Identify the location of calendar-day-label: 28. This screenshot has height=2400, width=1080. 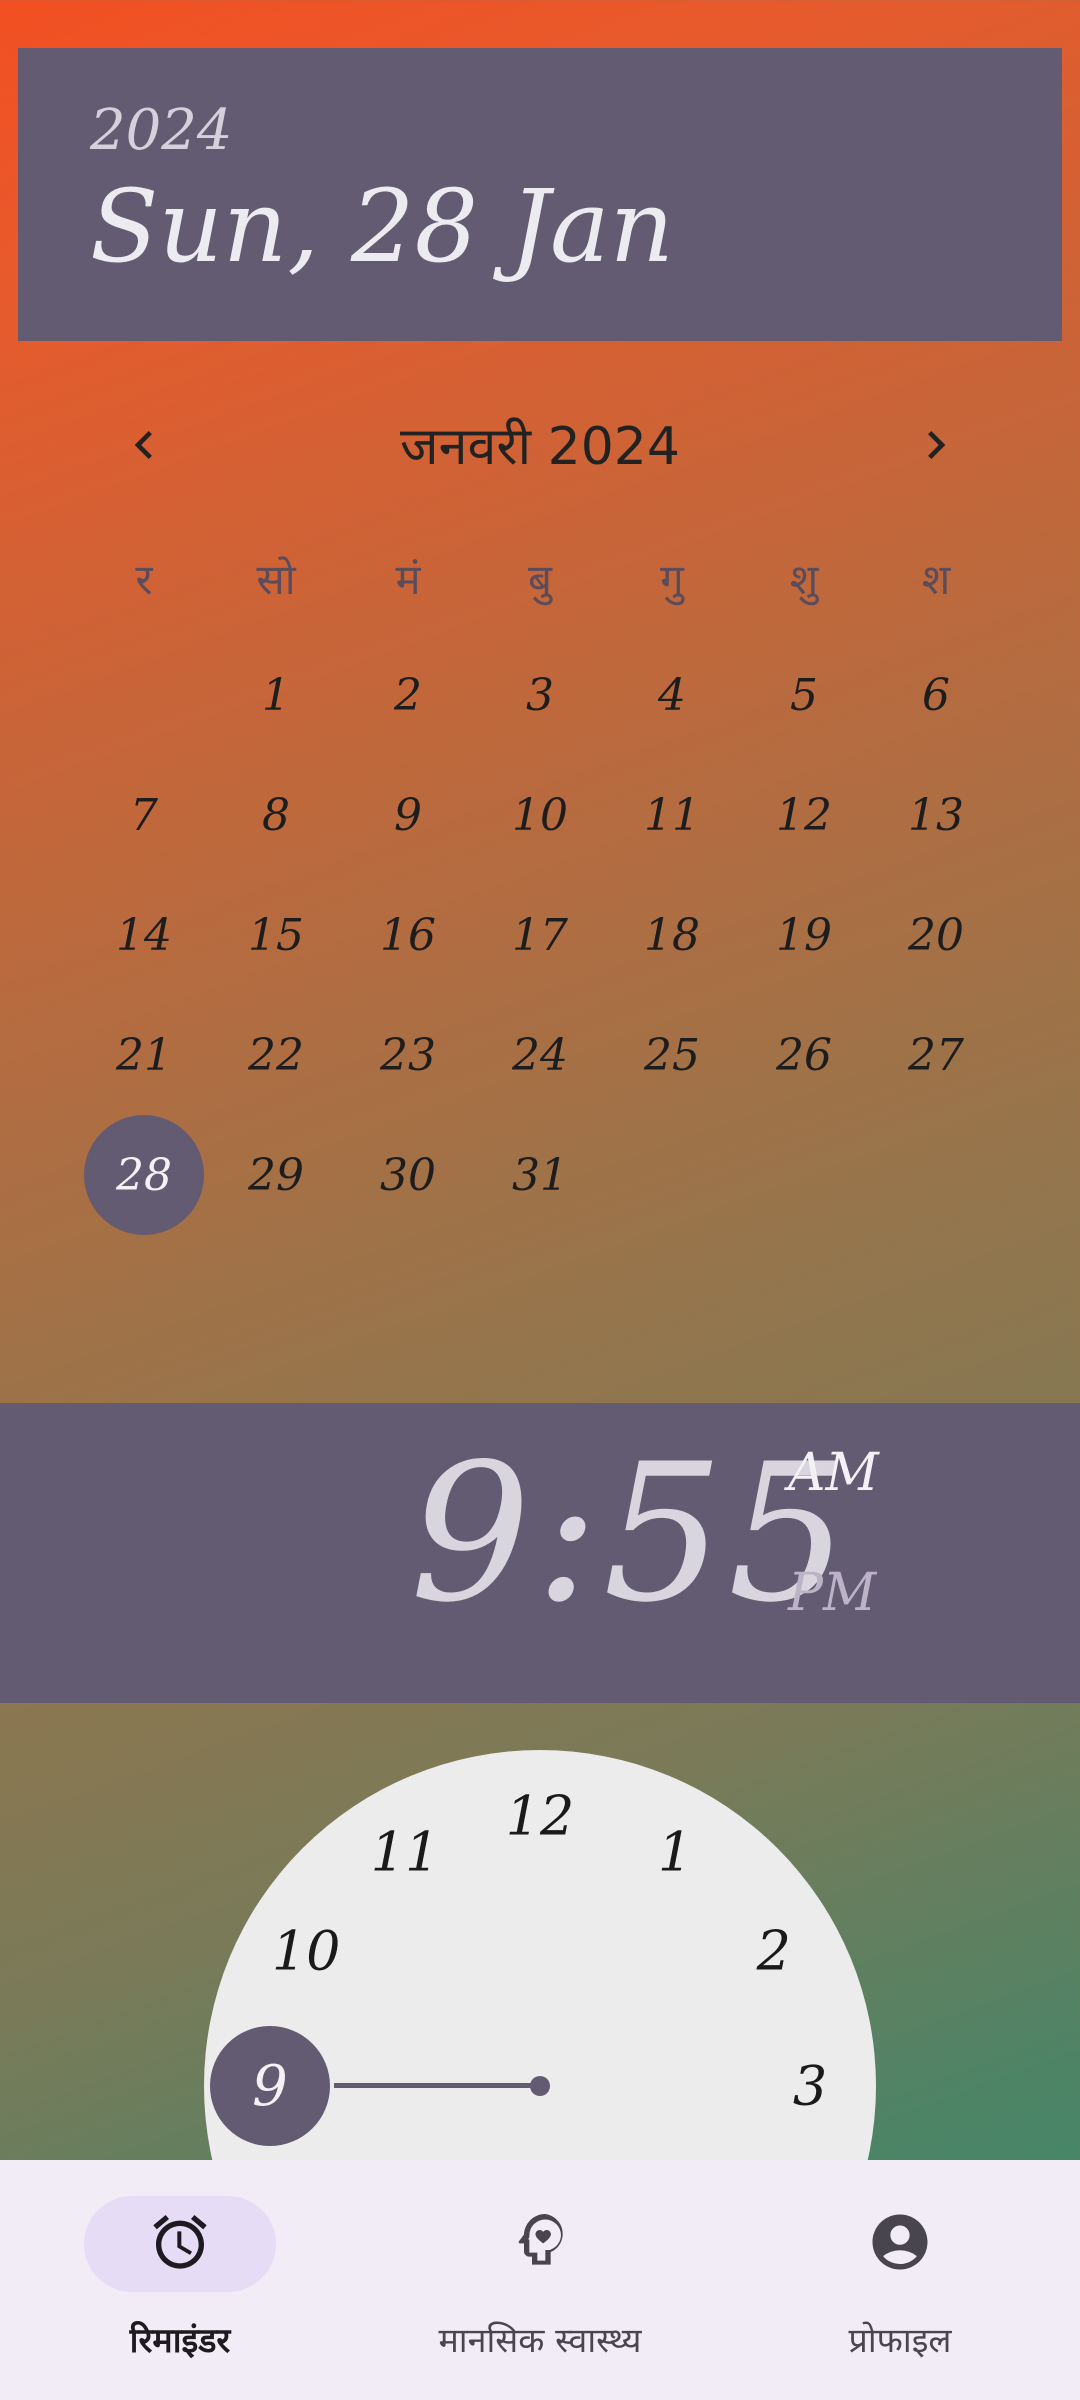
(144, 1175).